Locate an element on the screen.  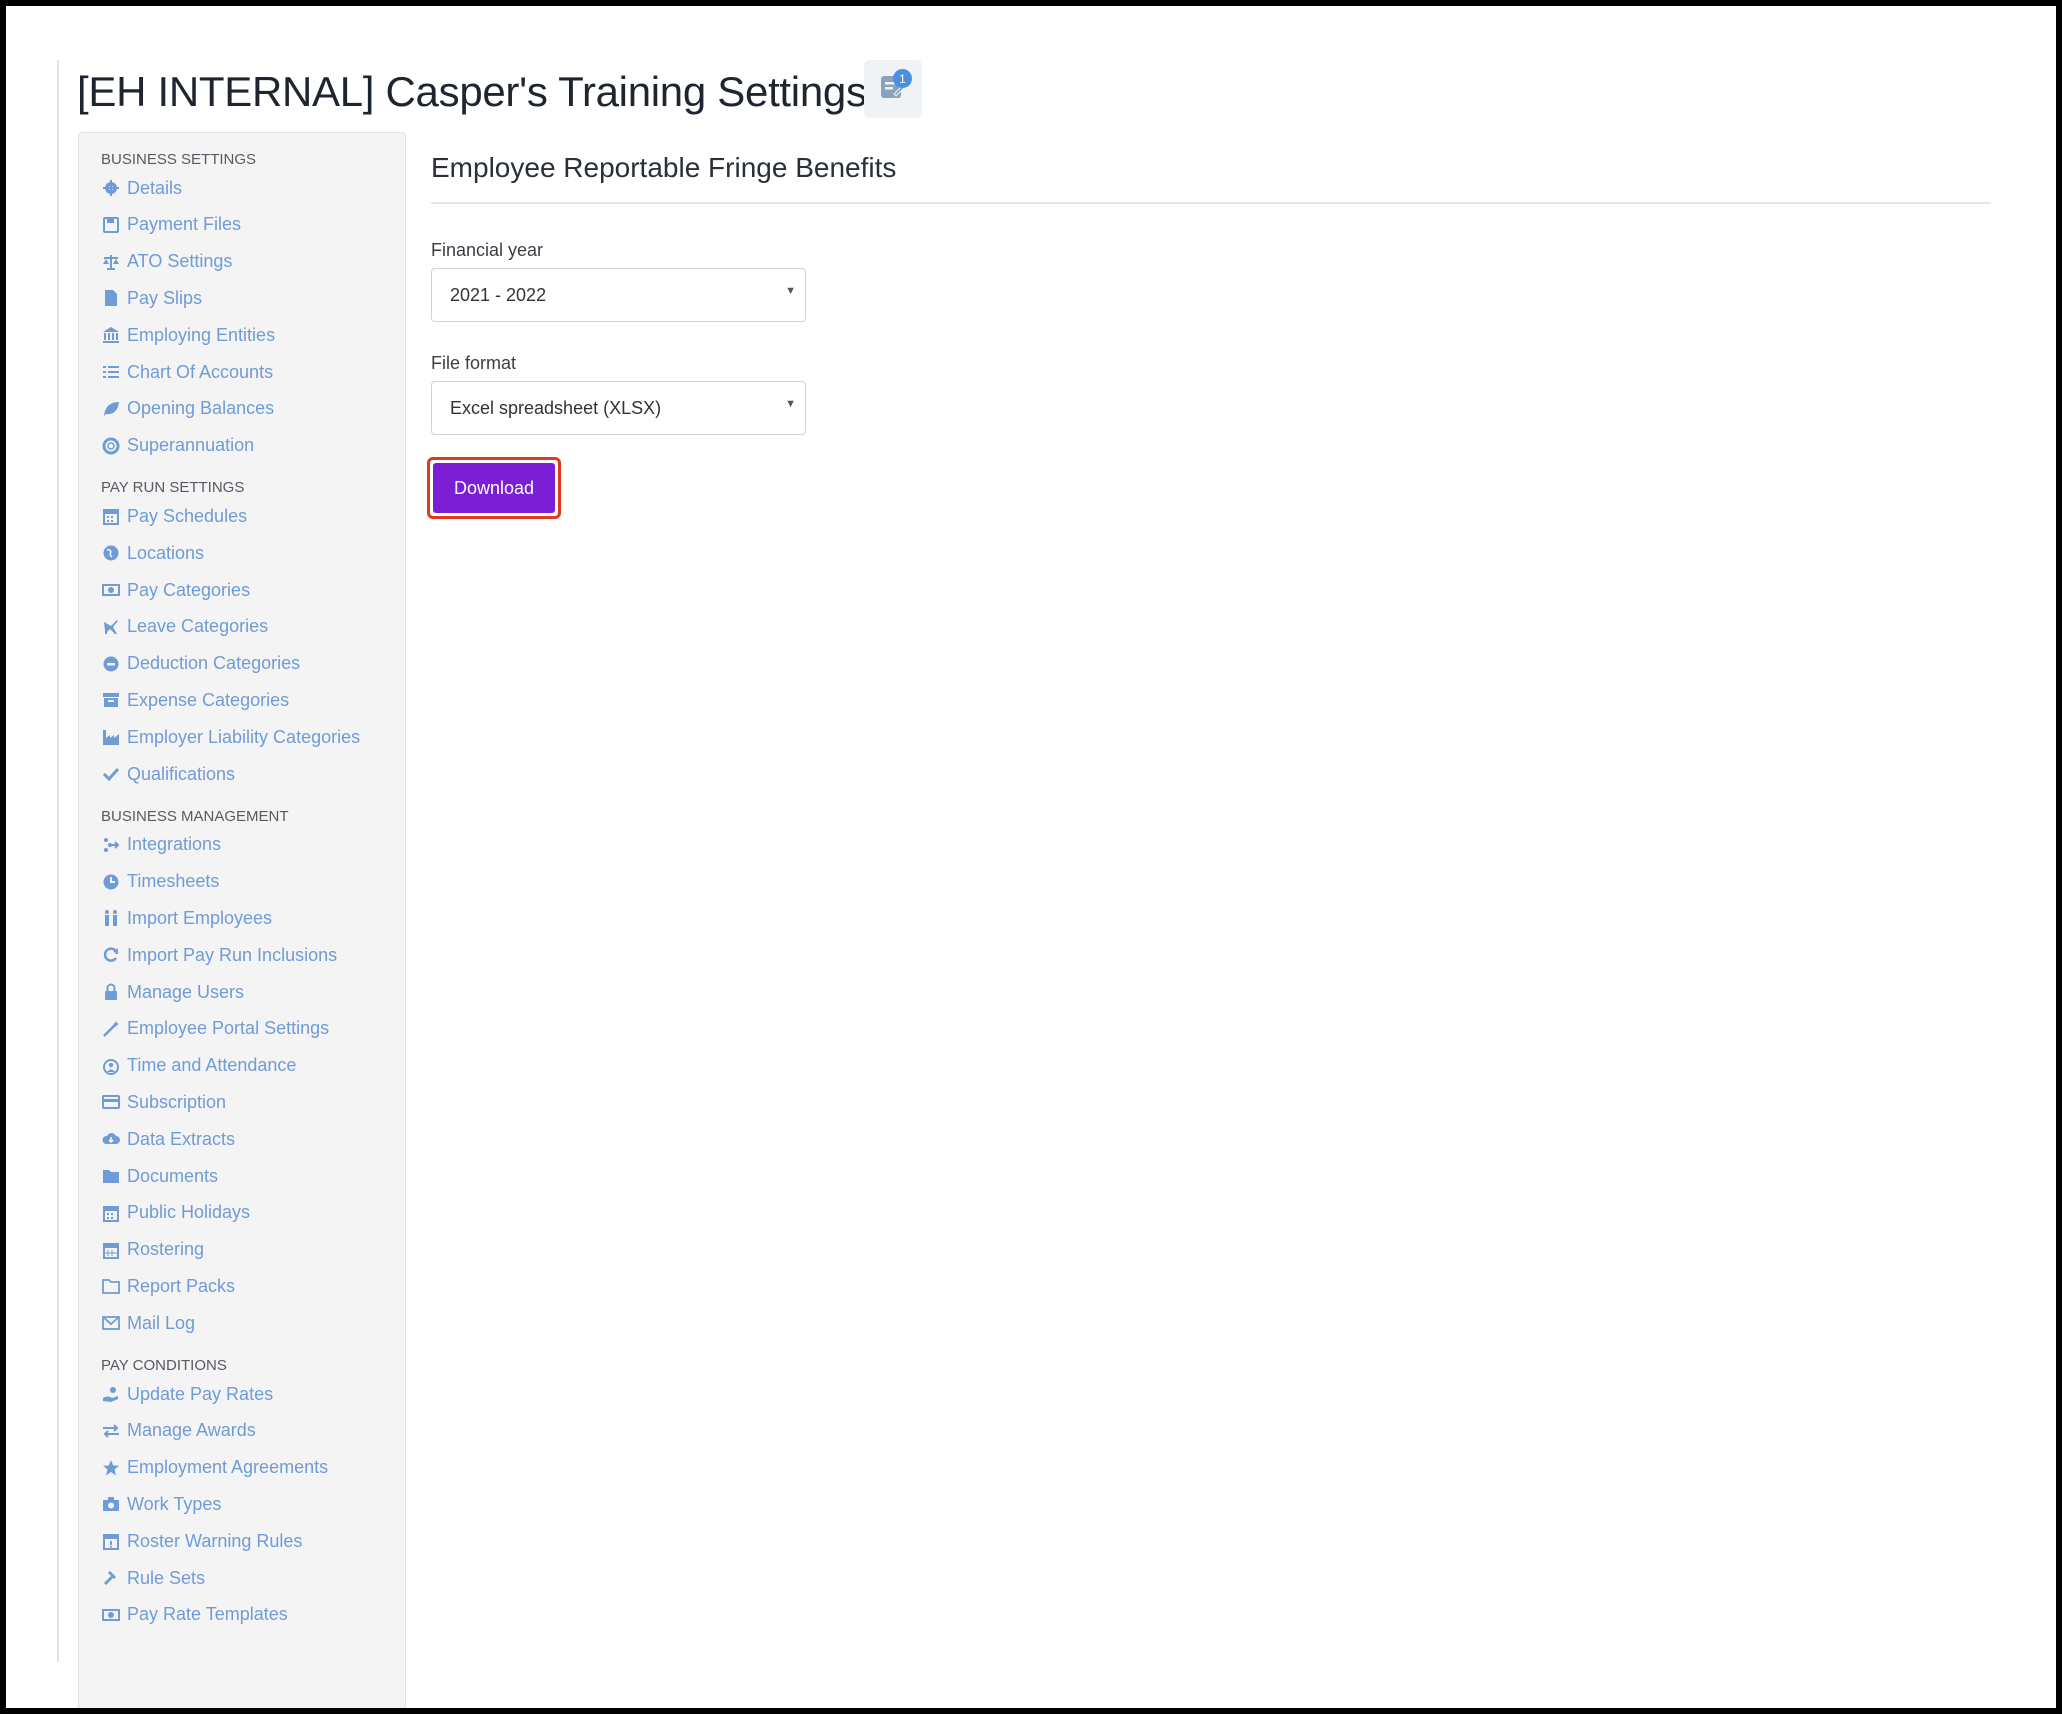
integration-icon is located at coordinates (111, 845).